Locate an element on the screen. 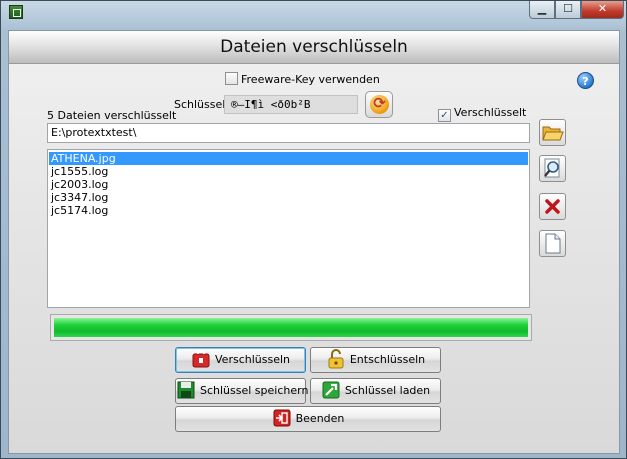 Image resolution: width=627 pixels, height=459 pixels. exit-door-icon is located at coordinates (282, 418).